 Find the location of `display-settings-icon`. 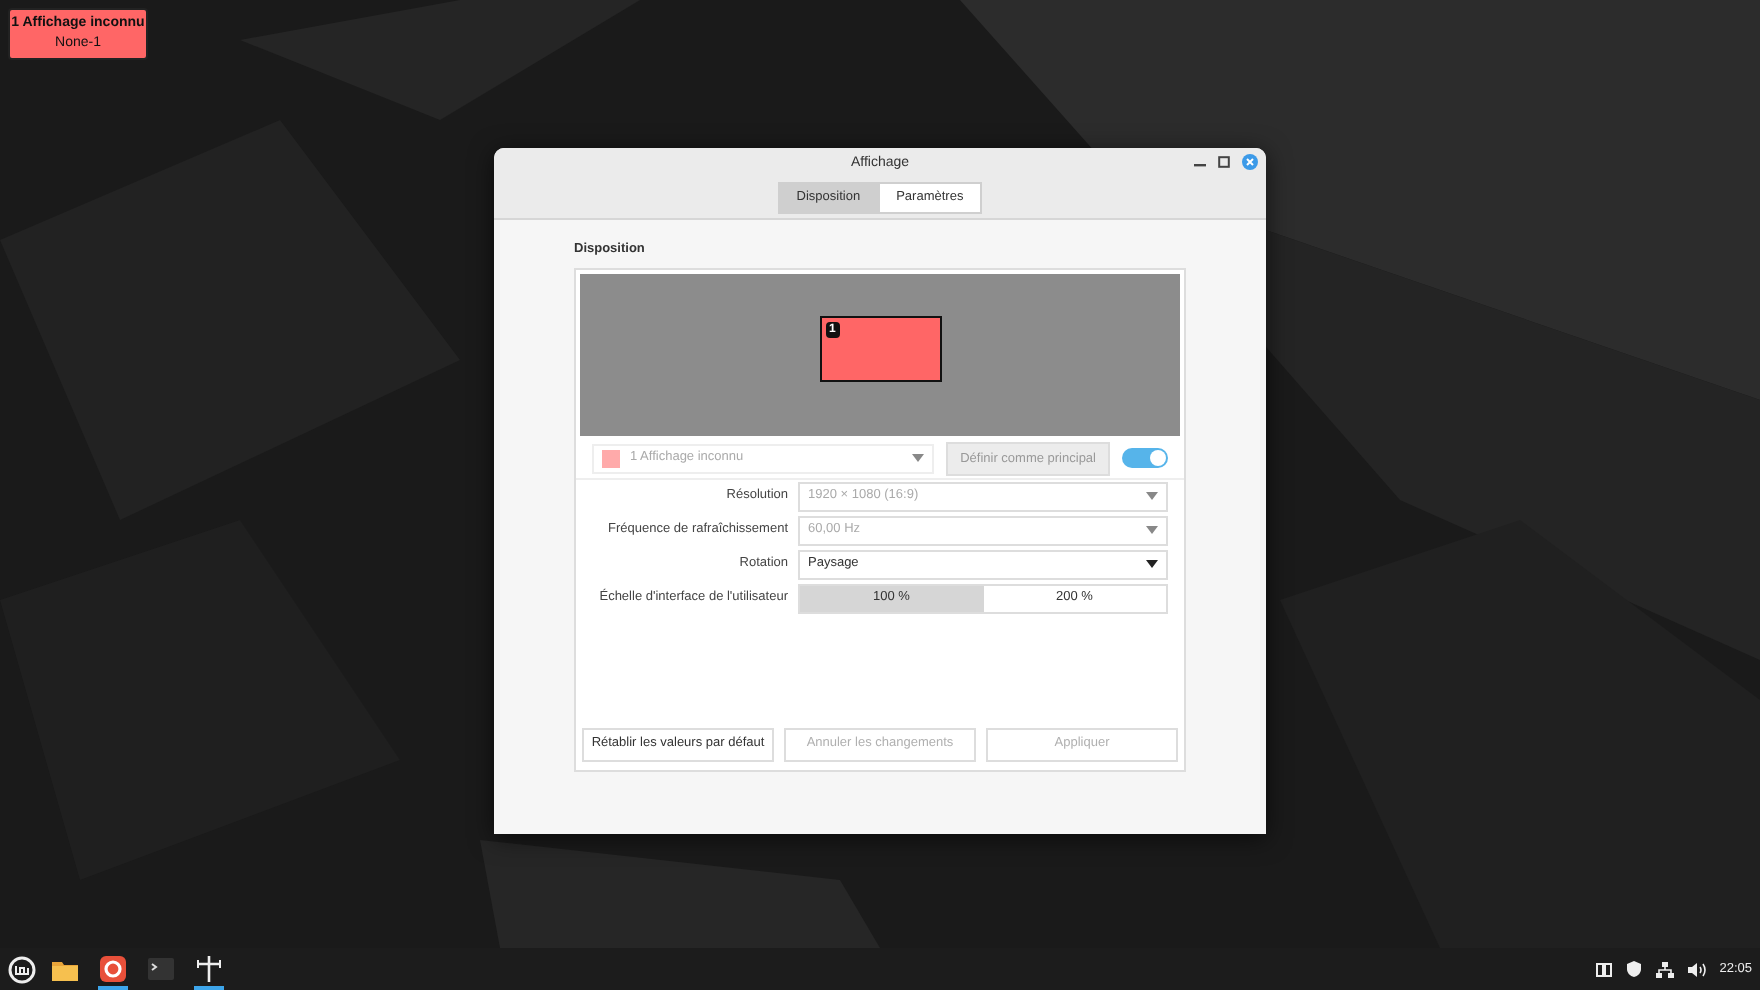

display-settings-icon is located at coordinates (209, 969).